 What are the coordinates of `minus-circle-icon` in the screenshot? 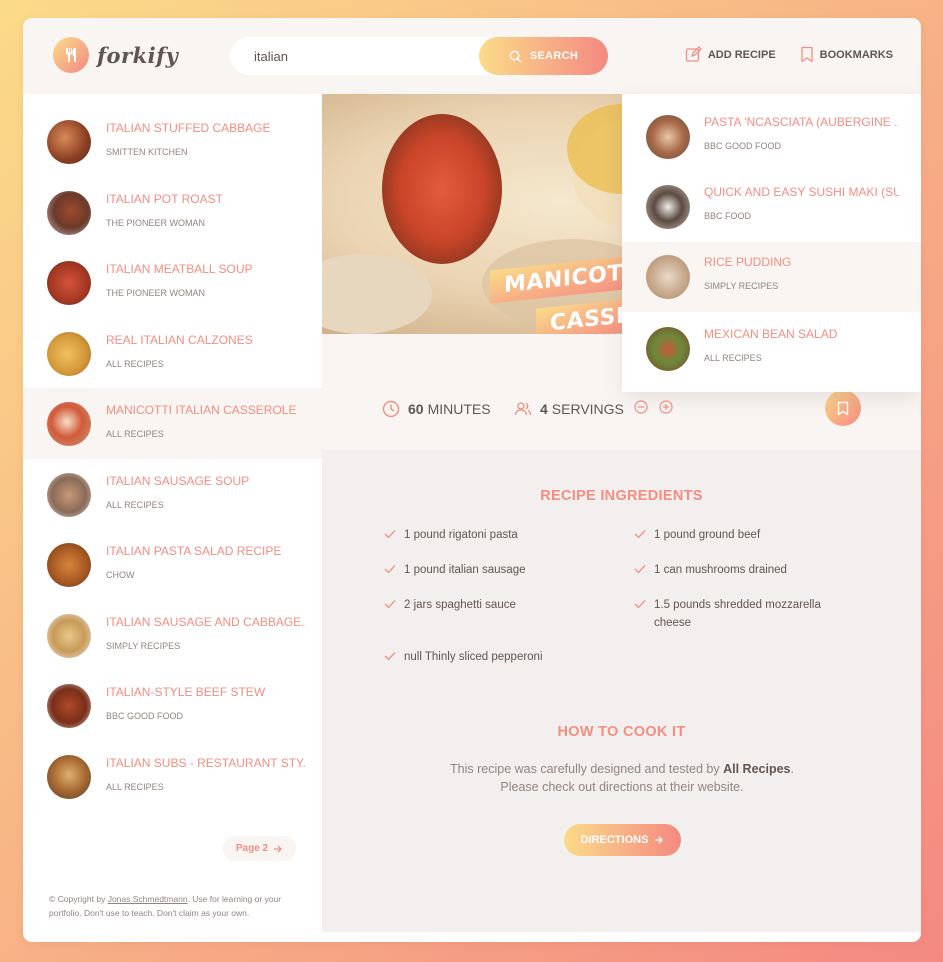 It's located at (641, 407).